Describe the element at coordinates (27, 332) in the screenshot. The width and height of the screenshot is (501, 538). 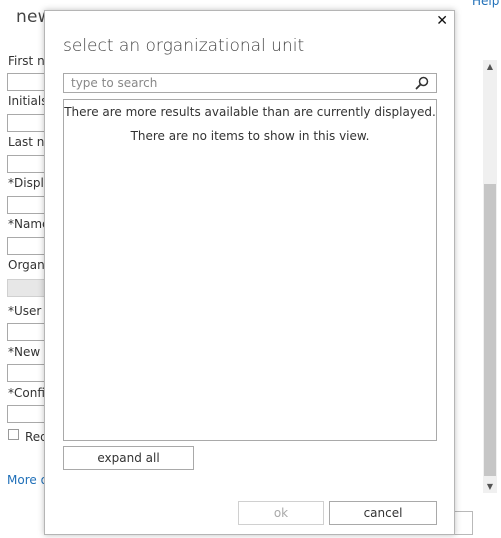
I see `user-logon-field` at that location.